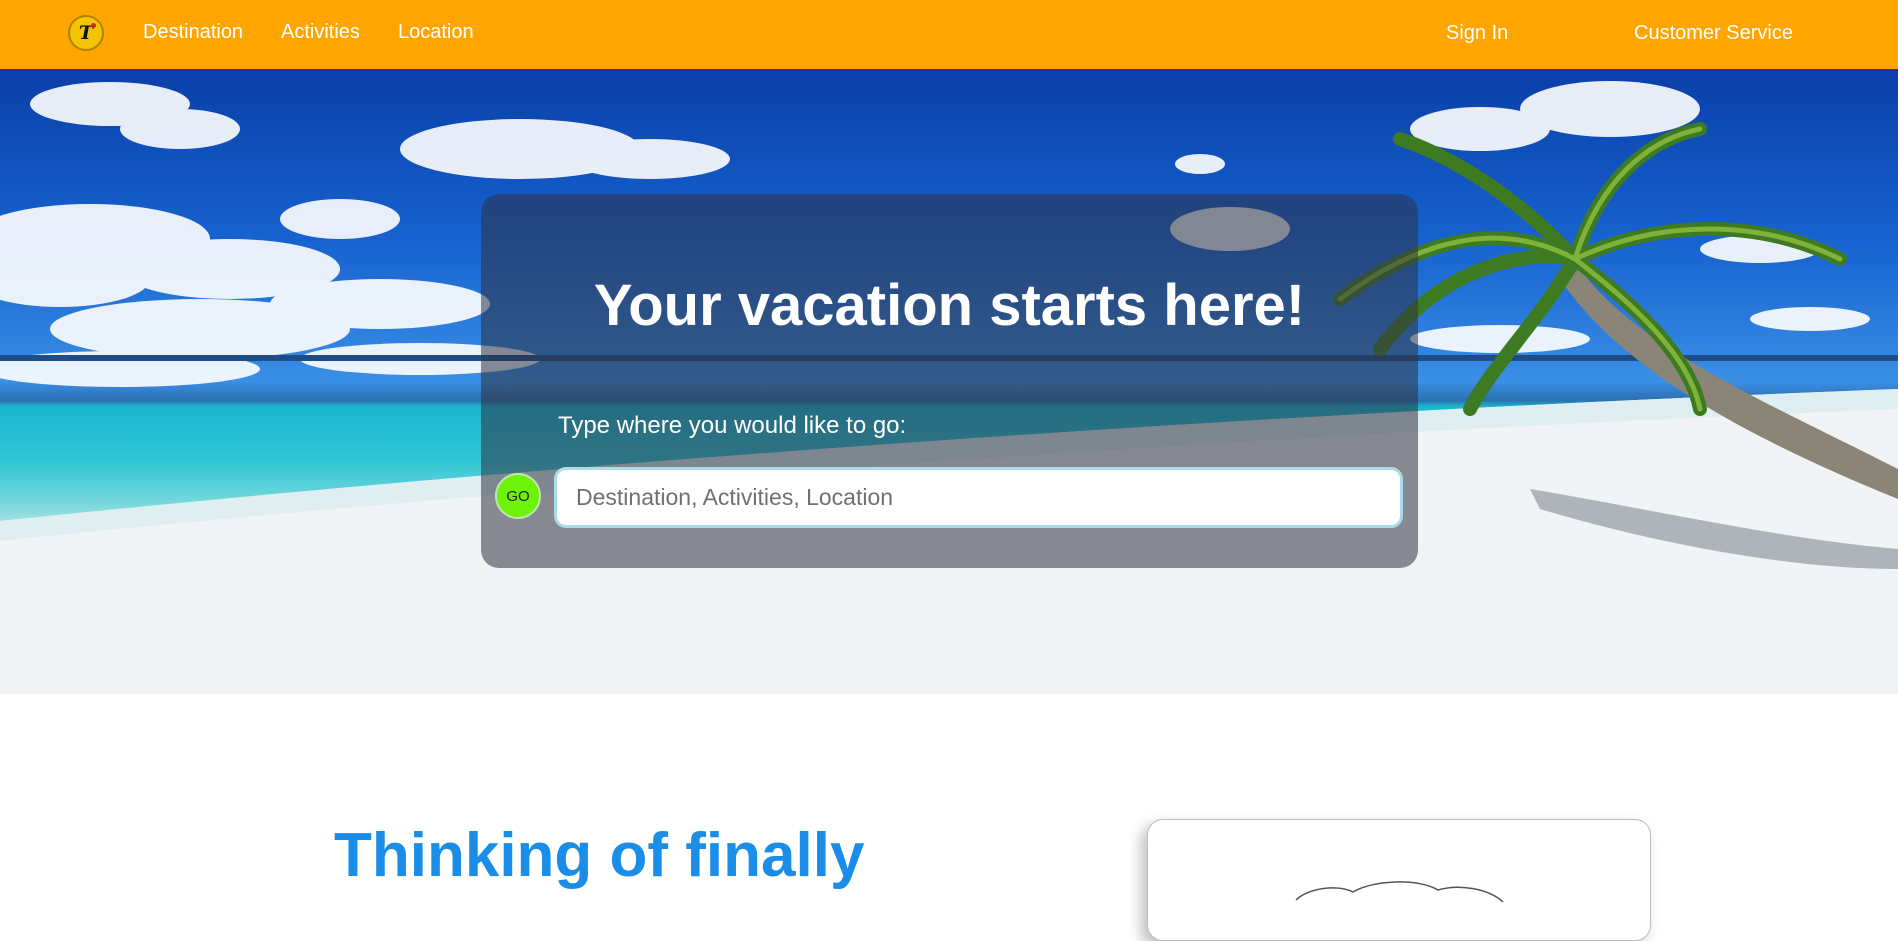  Describe the element at coordinates (732, 425) in the screenshot. I see `search-prompt-label: Type where you would like to go:` at that location.